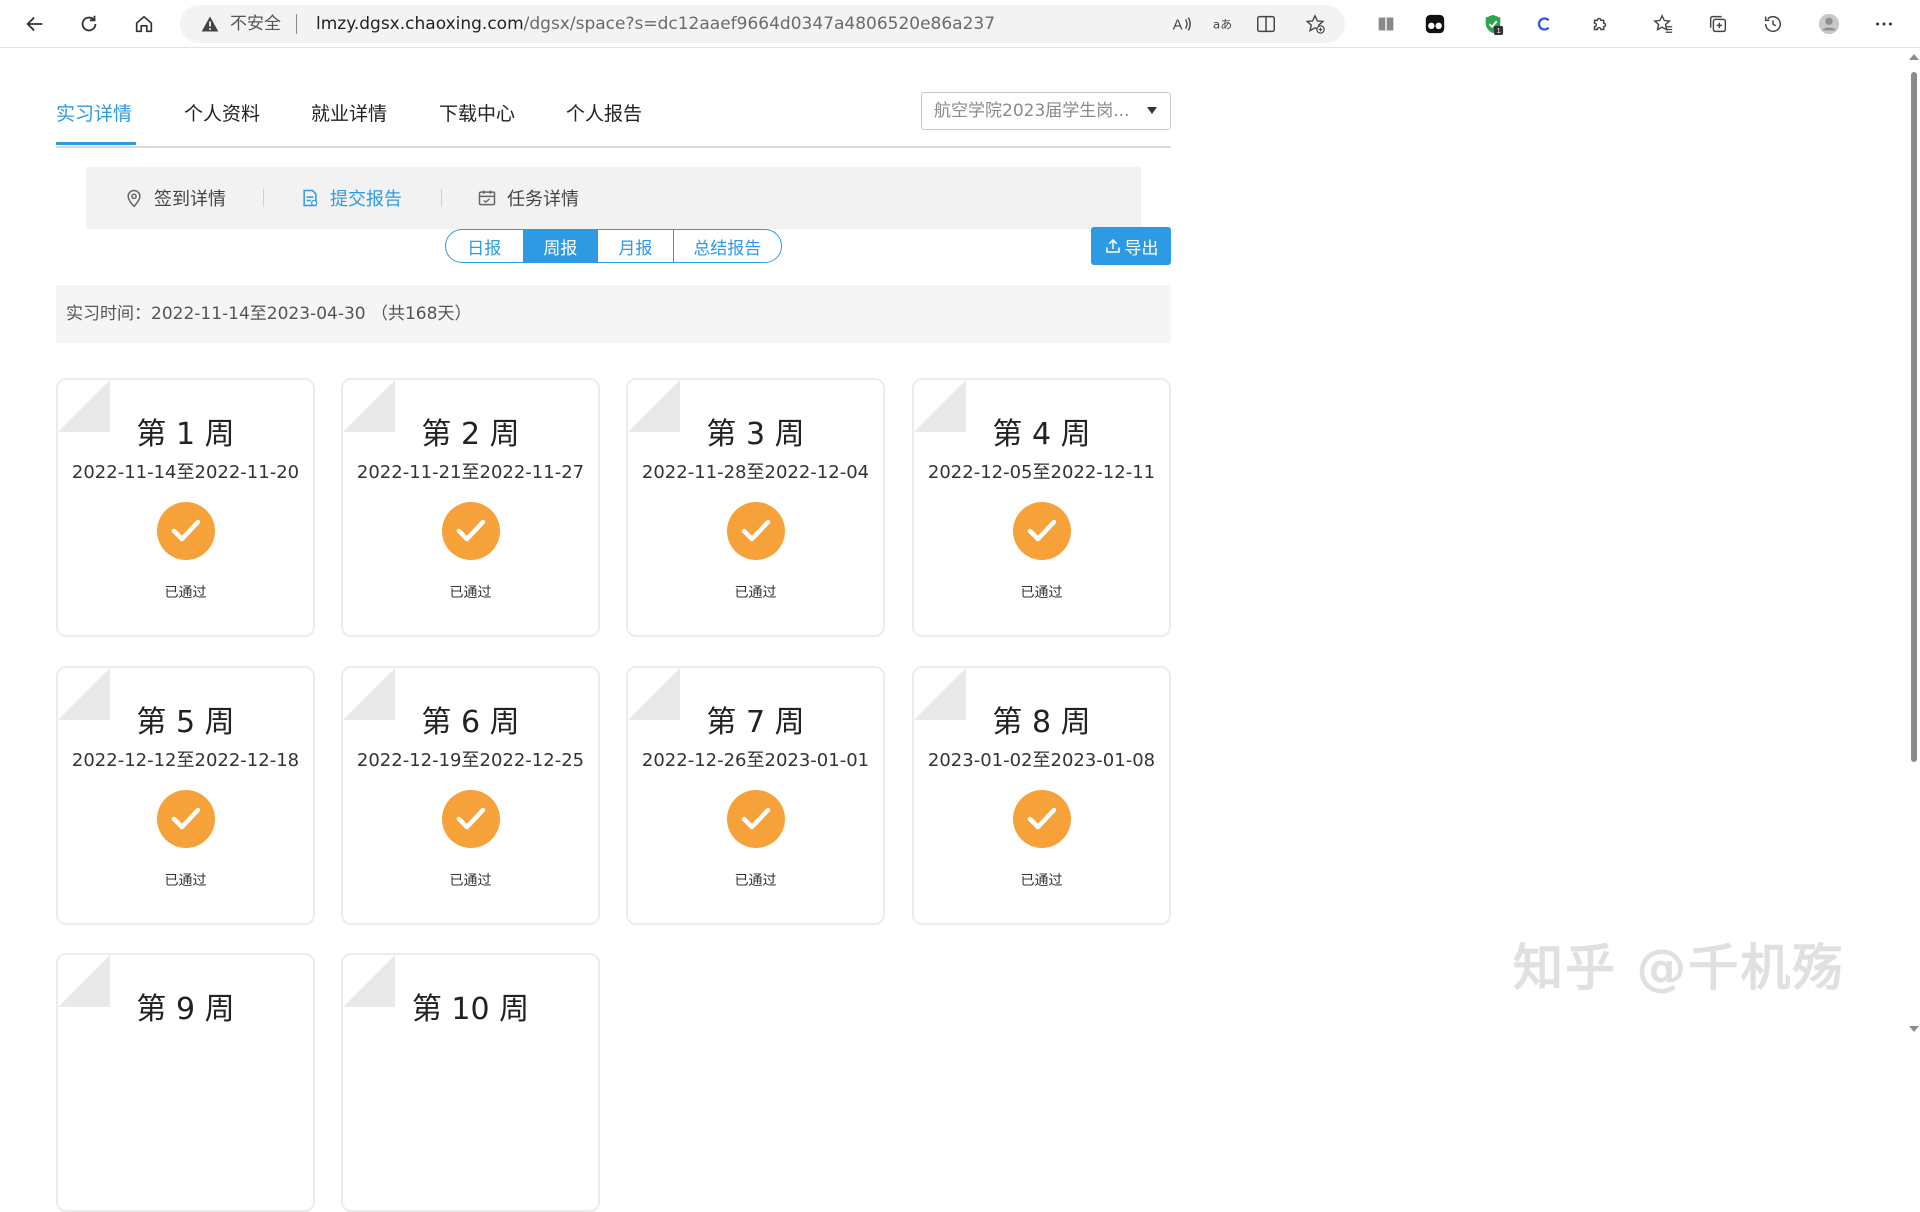 Image resolution: width=1920 pixels, height=1212 pixels. I want to click on export-button: 导出, so click(1131, 246).